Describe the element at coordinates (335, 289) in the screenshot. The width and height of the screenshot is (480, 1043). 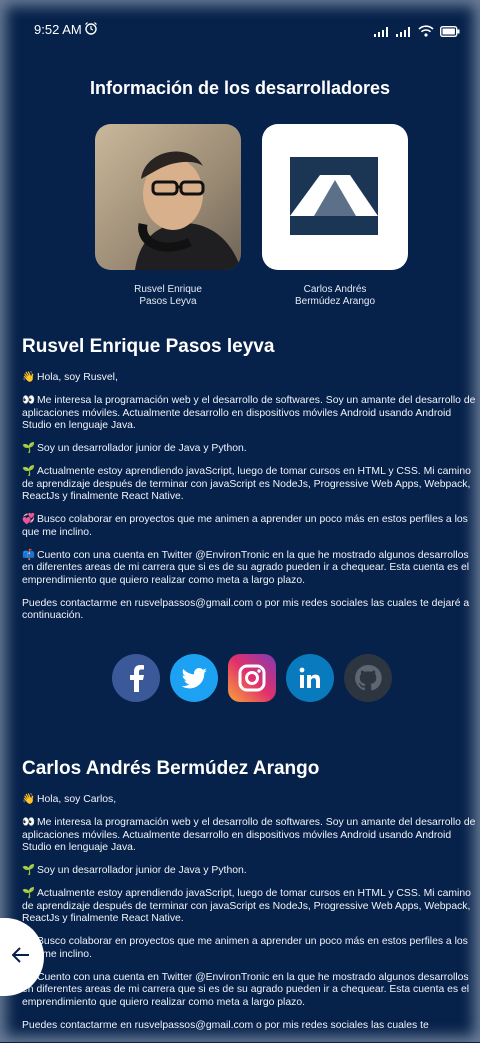
I see `developer-name-line1: Carlos Andrés` at that location.